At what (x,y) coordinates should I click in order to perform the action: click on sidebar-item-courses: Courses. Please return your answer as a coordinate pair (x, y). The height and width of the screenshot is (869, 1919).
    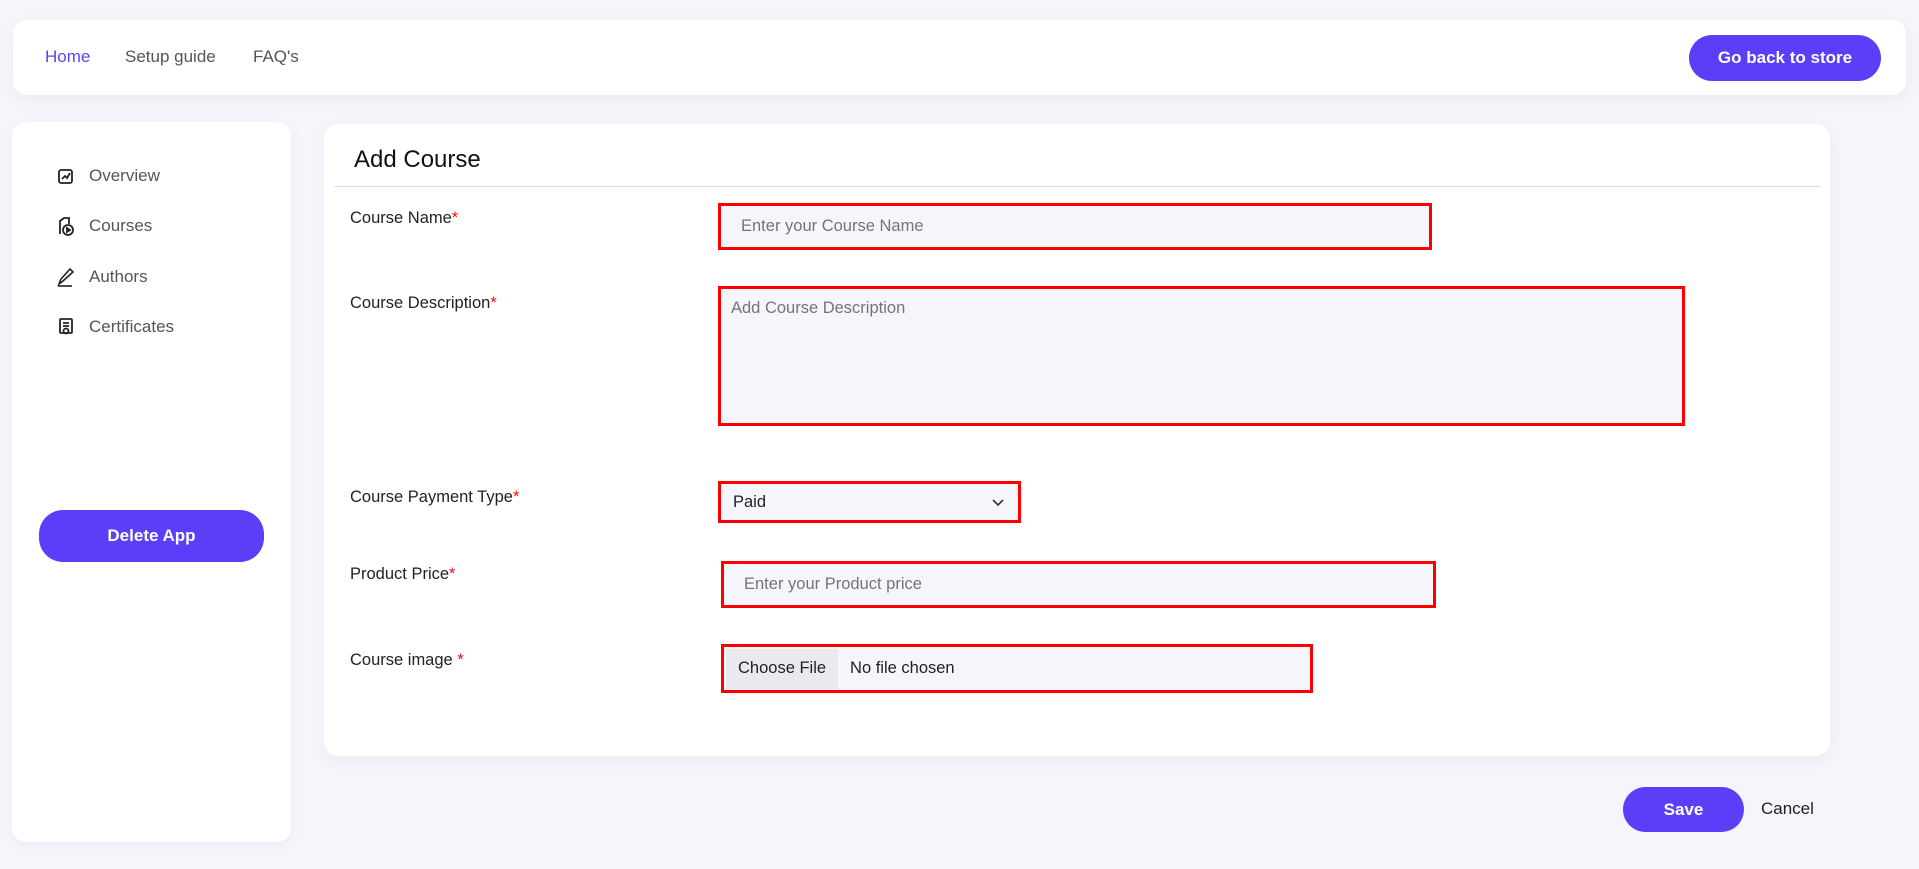
    Looking at the image, I should click on (103, 226).